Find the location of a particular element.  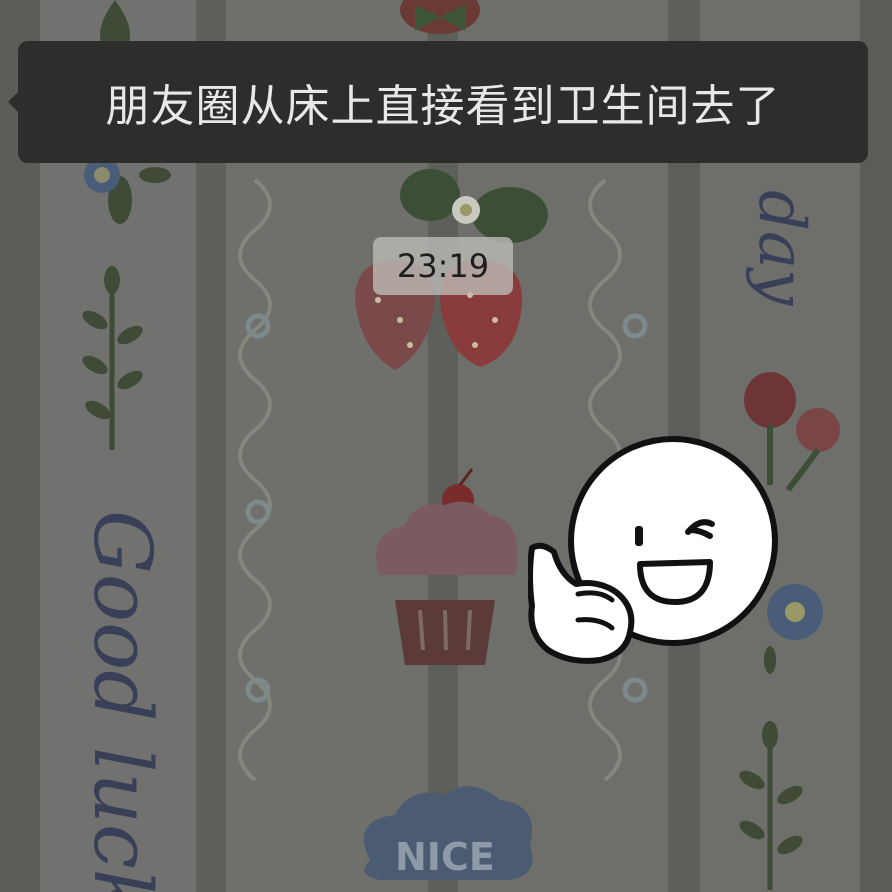

wallpaper-cloud-text: NICE is located at coordinates (445, 857).